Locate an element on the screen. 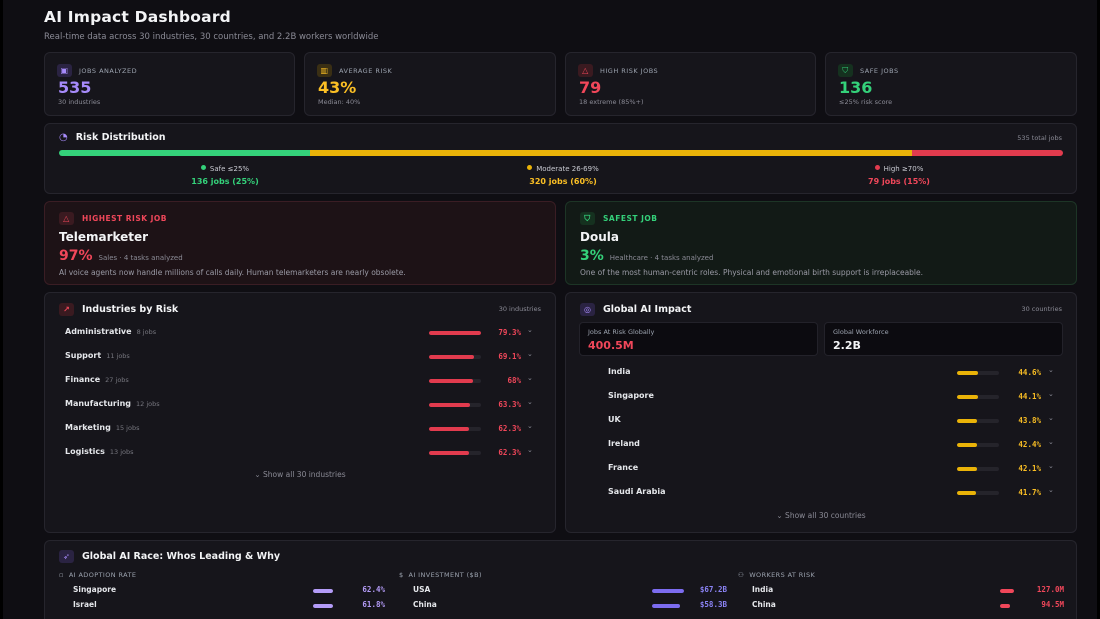 This screenshot has height=619, width=1100. race-country: China is located at coordinates (425, 604).